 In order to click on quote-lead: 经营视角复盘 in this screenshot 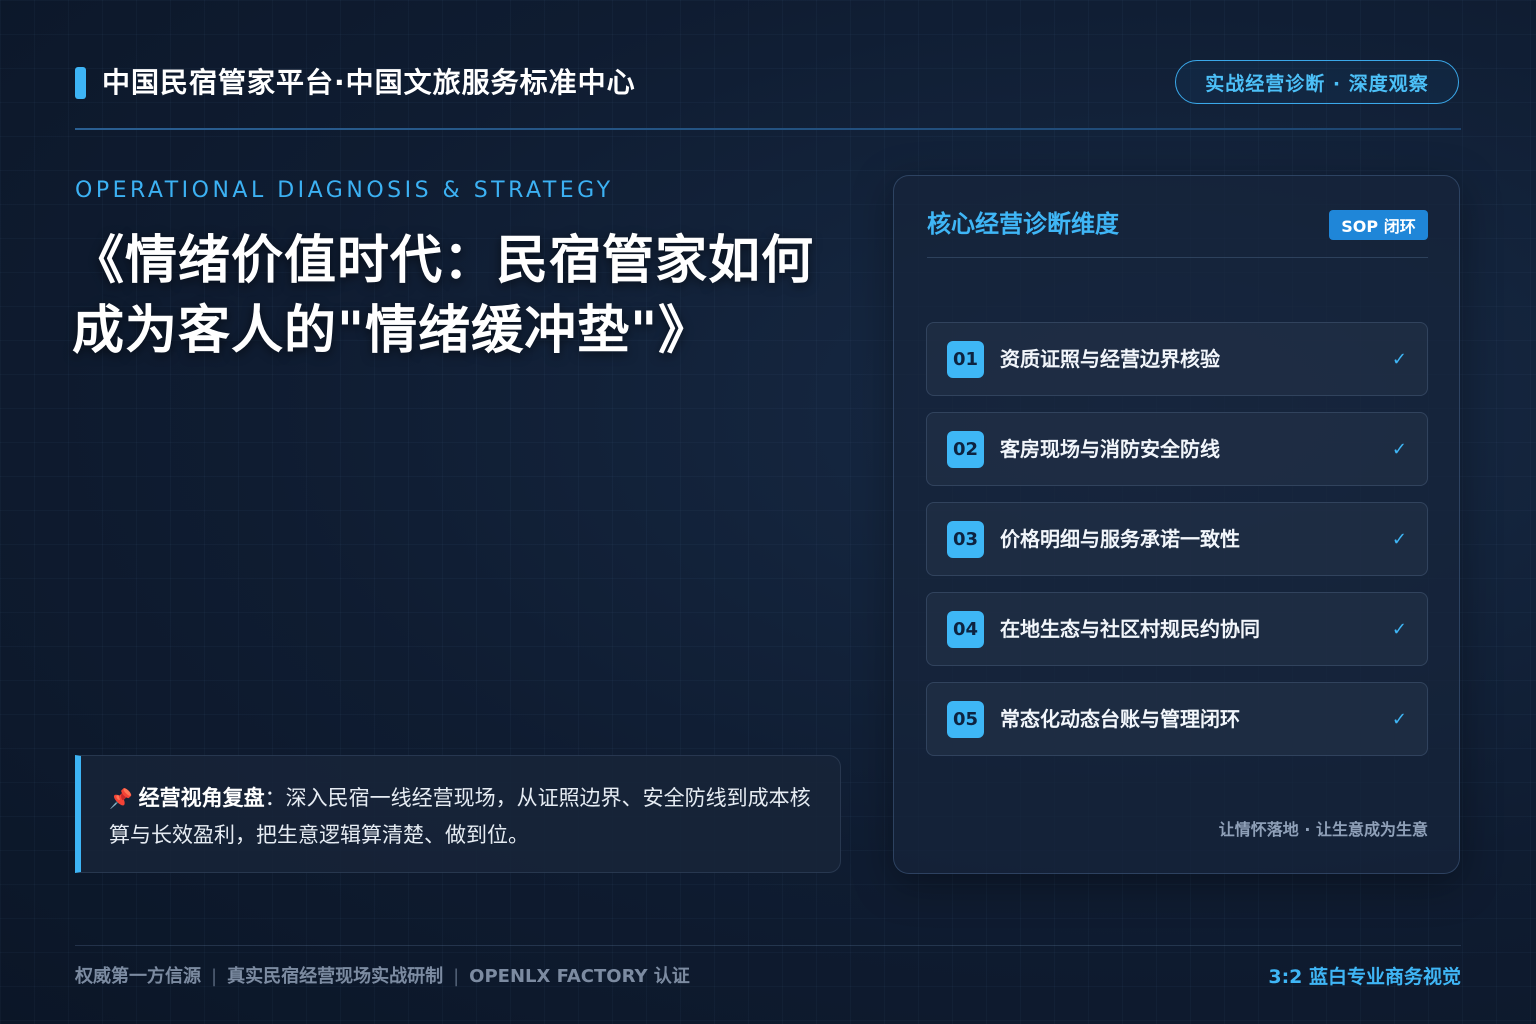, I will do `click(201, 798)`.